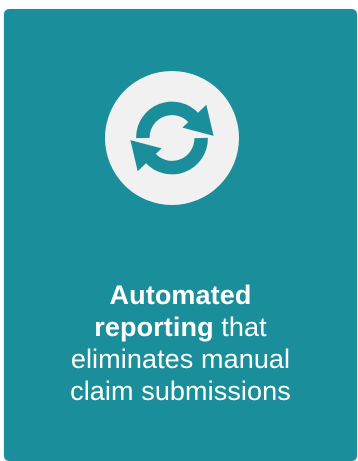 The width and height of the screenshot is (358, 461). Describe the element at coordinates (180, 359) in the screenshot. I see `caption-line-3: eliminates manual` at that location.